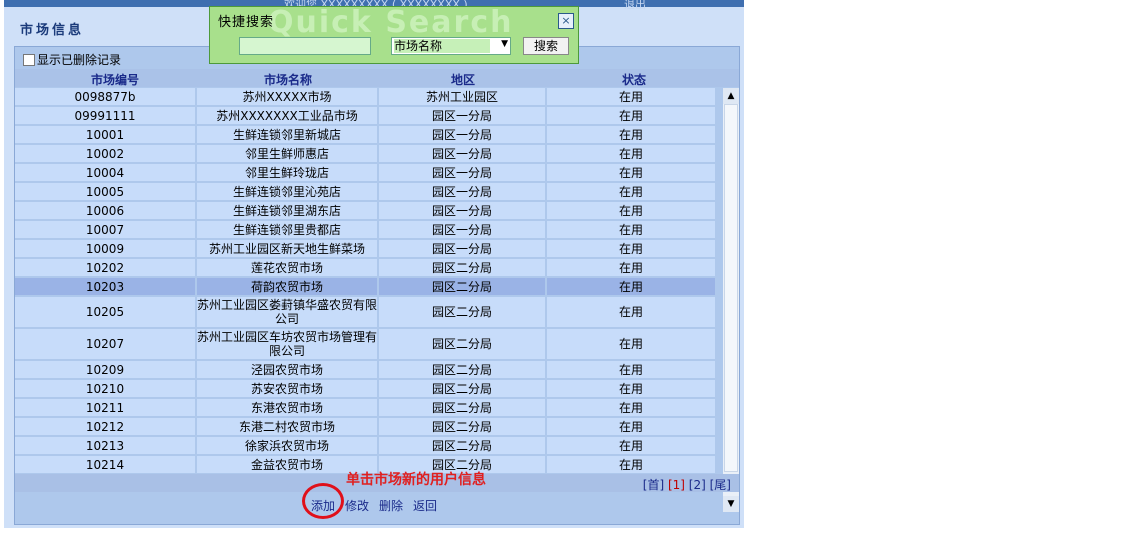 The image size is (1130, 550). Describe the element at coordinates (653, 485) in the screenshot. I see `pager-first: [首]` at that location.